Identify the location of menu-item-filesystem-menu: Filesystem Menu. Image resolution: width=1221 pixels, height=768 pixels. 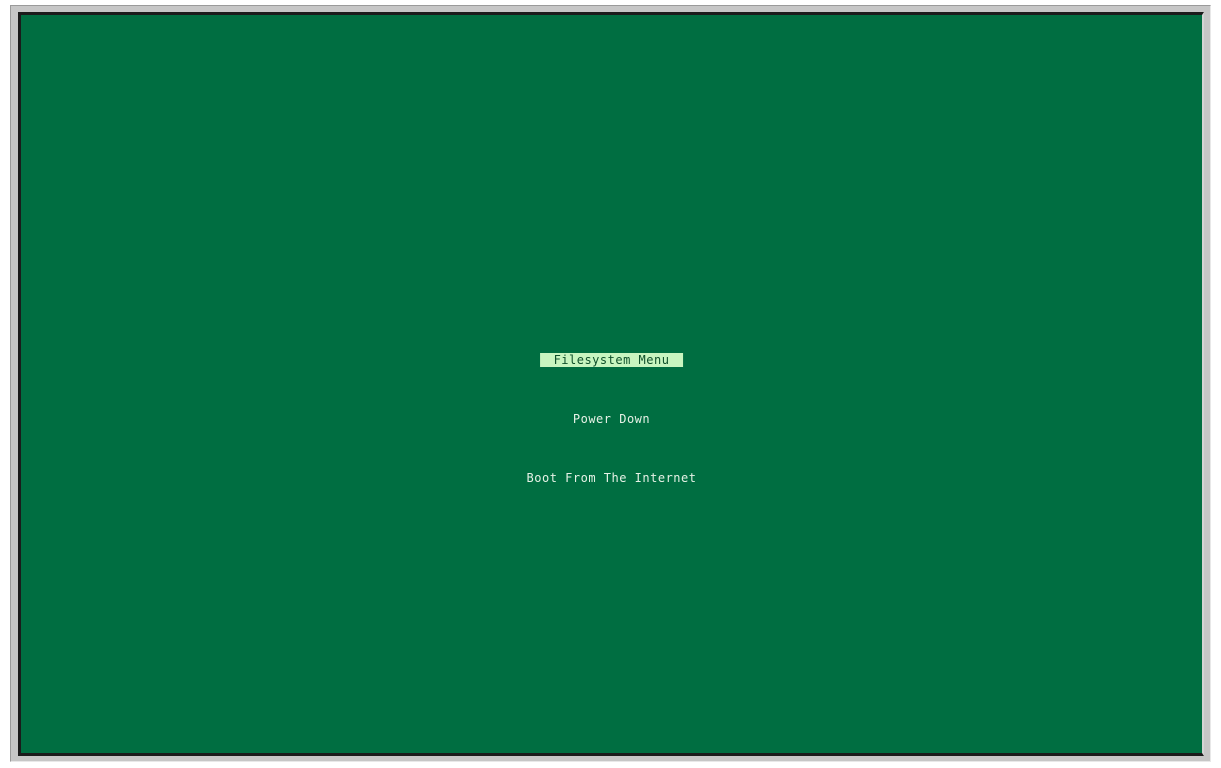
(611, 360).